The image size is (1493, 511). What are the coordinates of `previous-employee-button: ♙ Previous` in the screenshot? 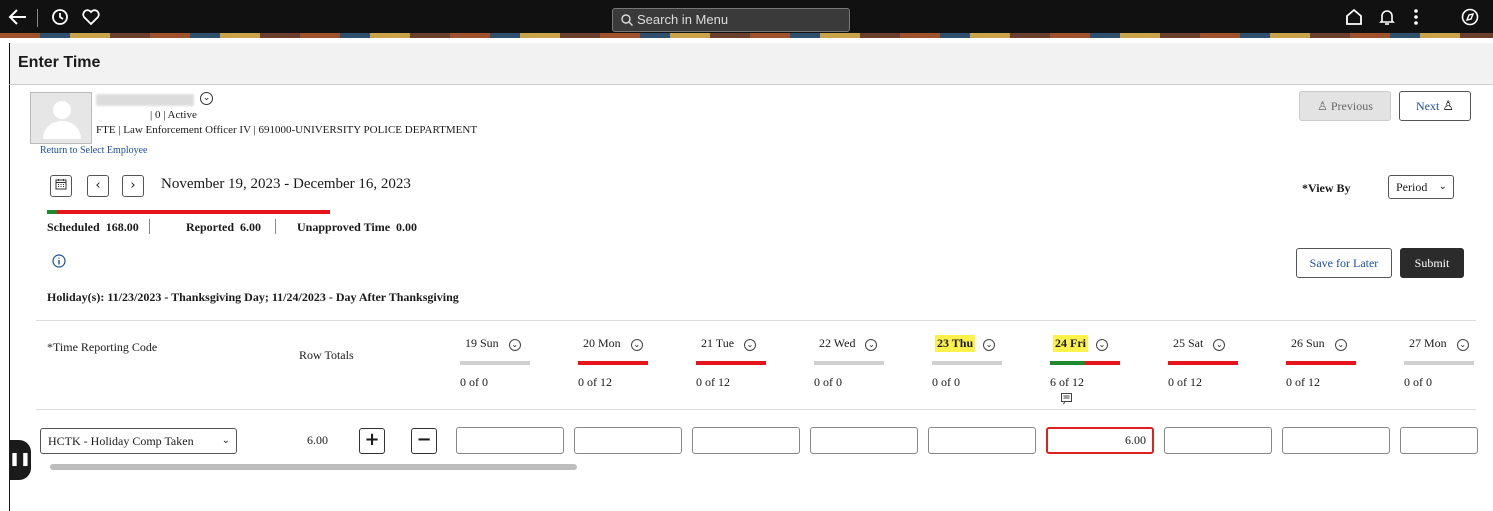 It's located at (1345, 106).